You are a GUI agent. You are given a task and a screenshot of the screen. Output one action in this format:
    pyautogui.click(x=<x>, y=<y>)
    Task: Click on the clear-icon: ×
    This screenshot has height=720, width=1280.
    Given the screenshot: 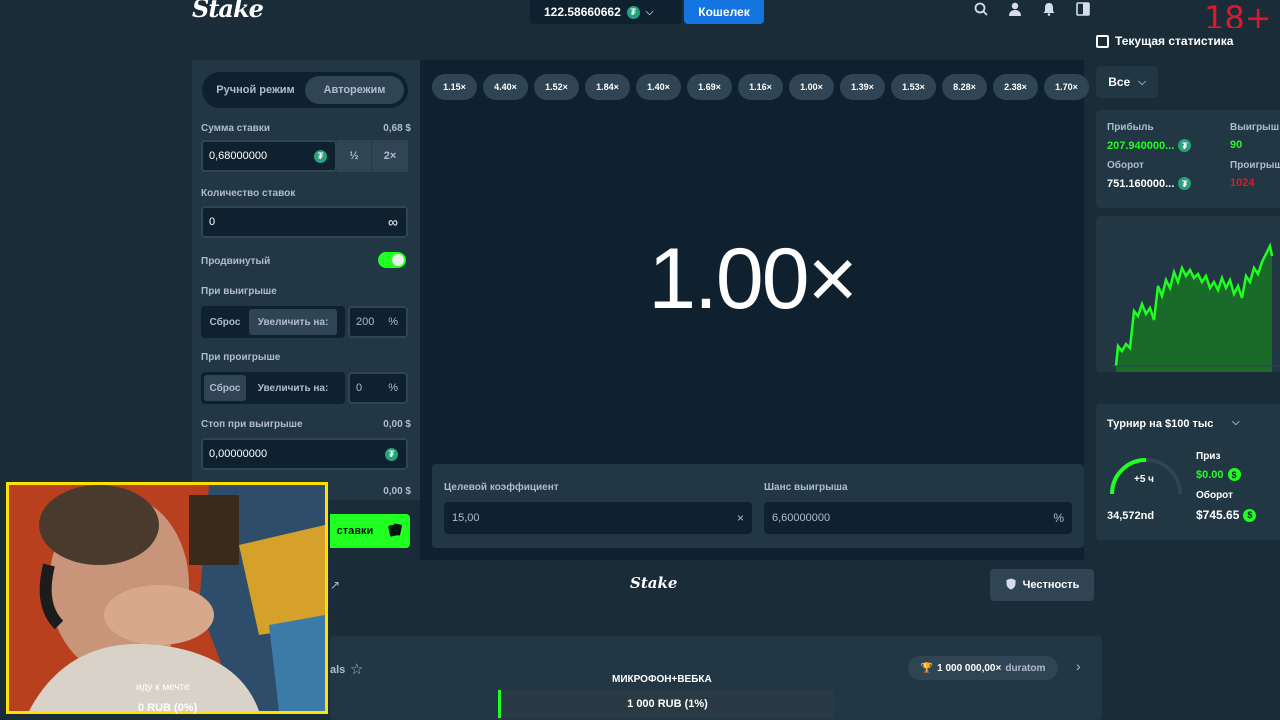 What is the action you would take?
    pyautogui.click(x=740, y=518)
    